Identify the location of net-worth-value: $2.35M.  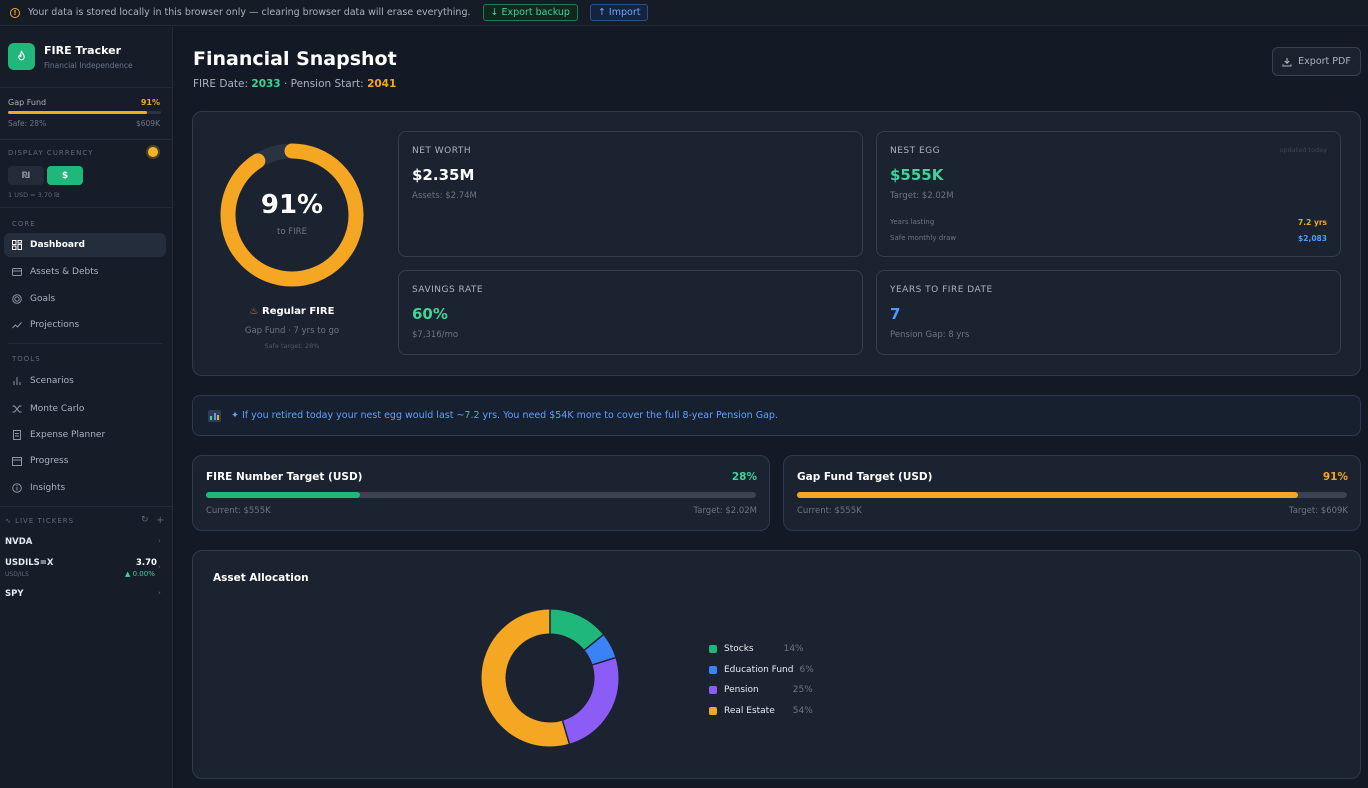
(443, 175).